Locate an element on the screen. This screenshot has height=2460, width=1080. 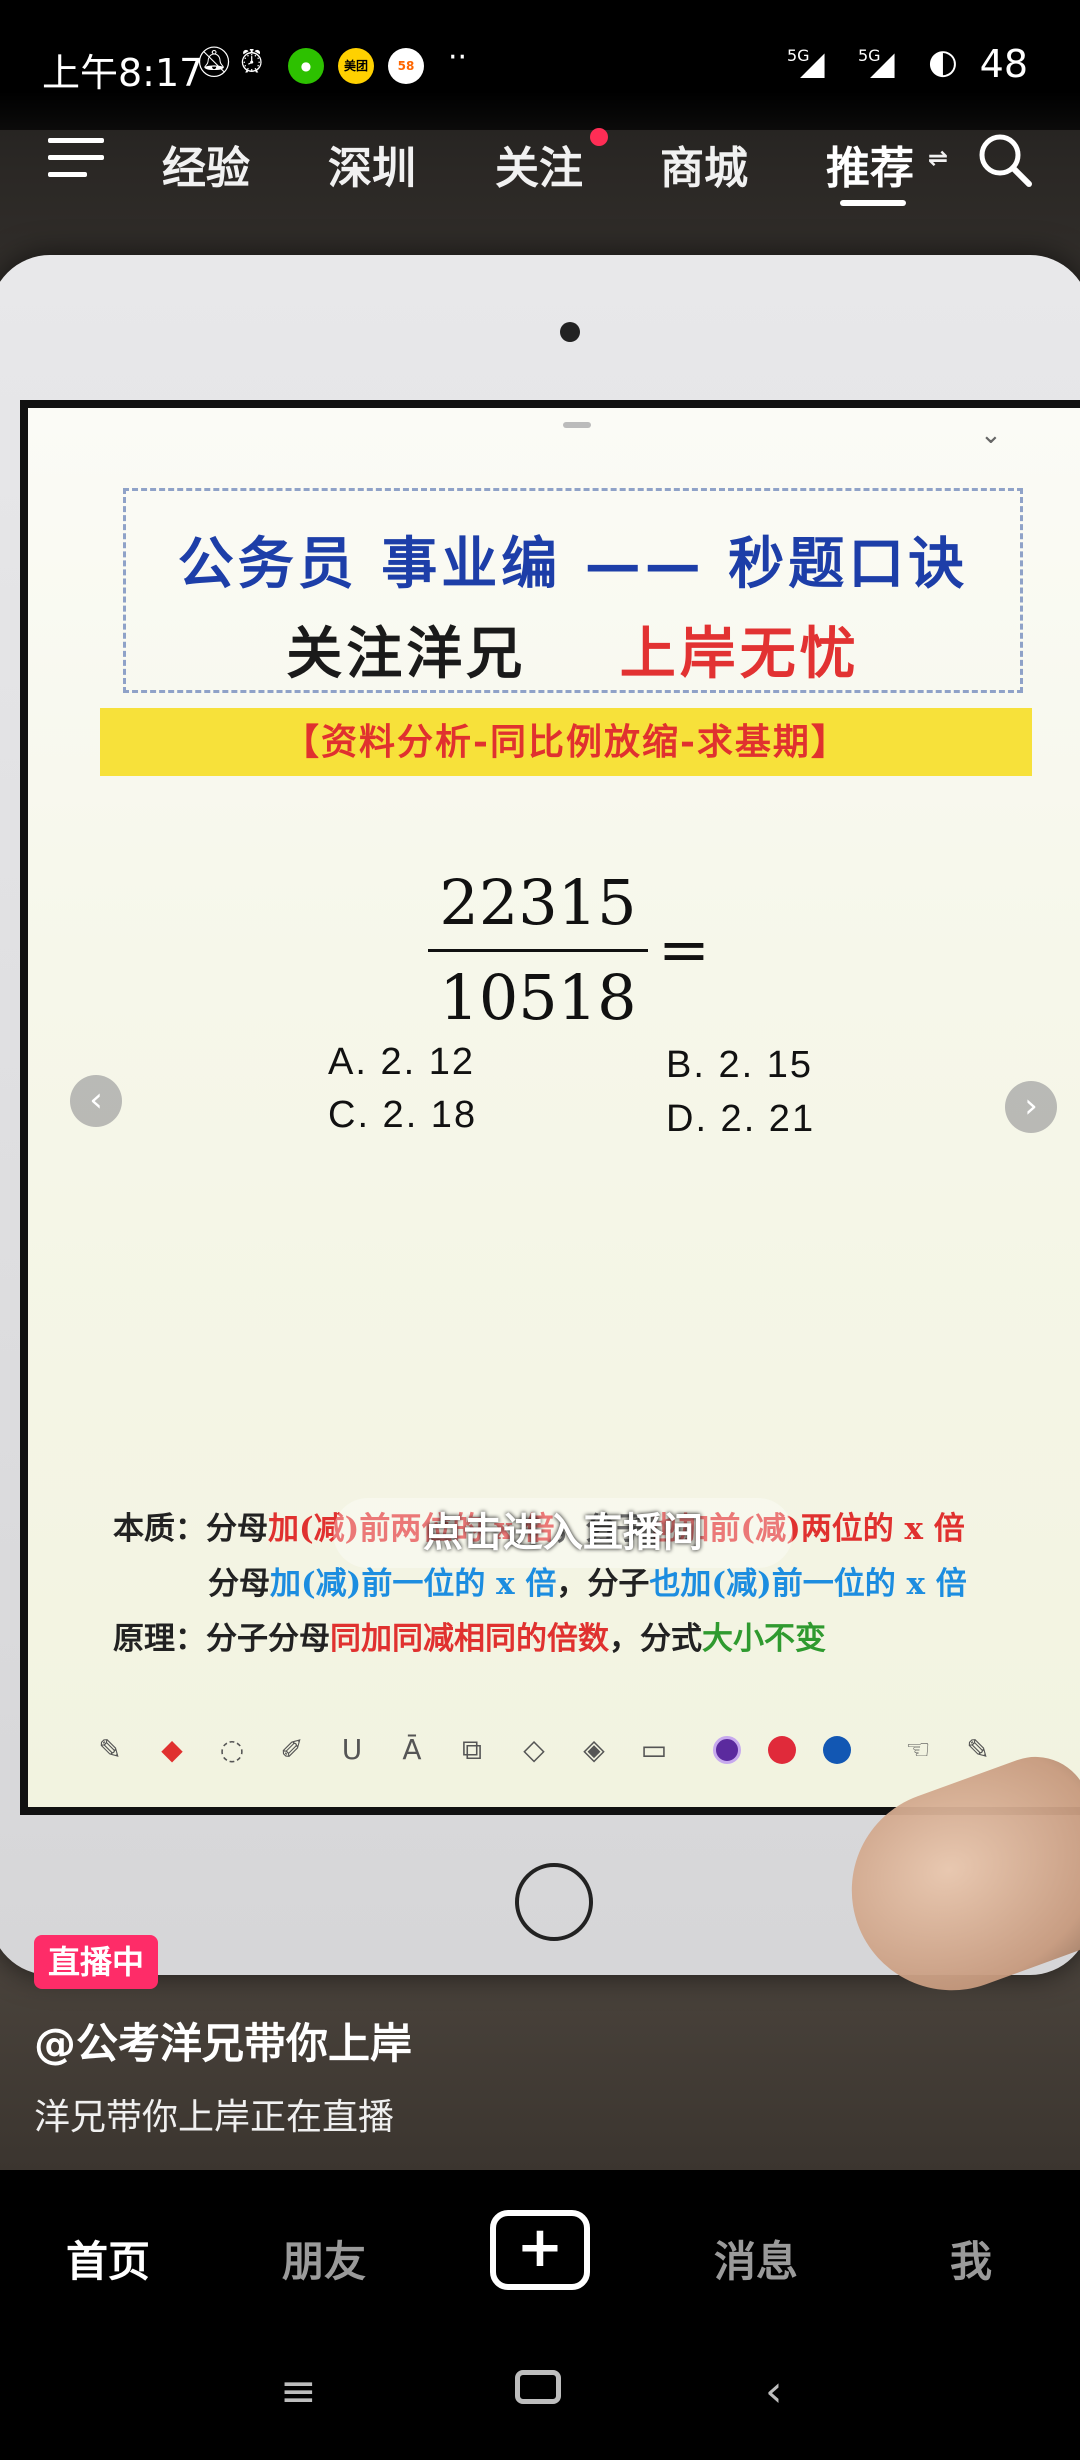
system-nav-bar: ≡ ‹ is located at coordinates (540, 2395).